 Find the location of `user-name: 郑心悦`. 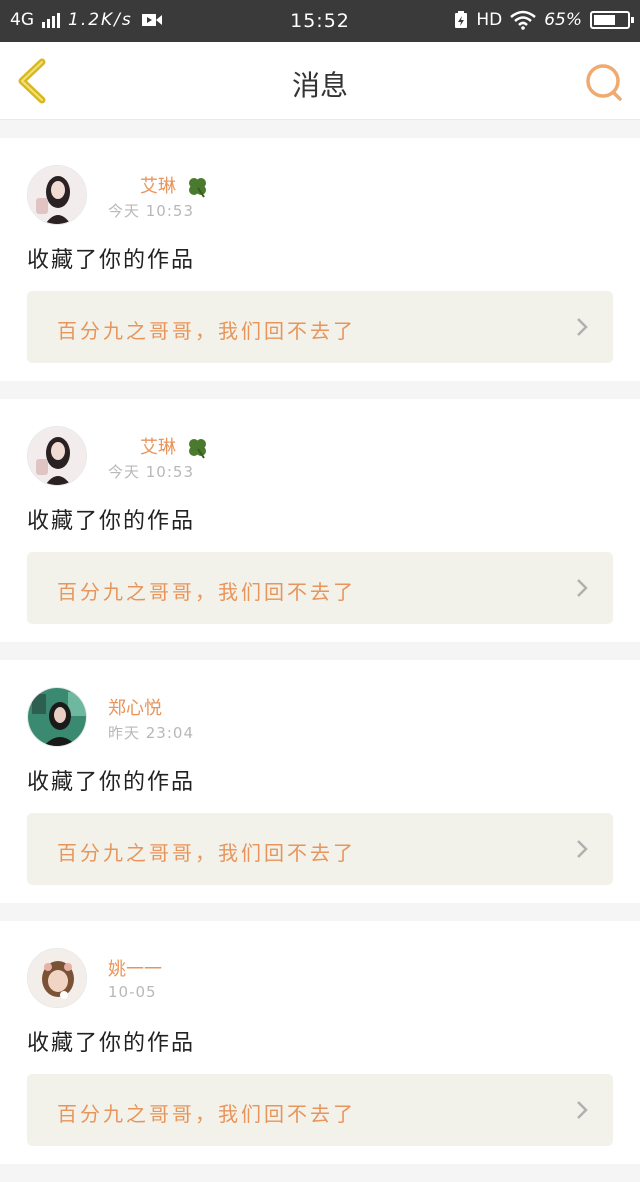

user-name: 郑心悦 is located at coordinates (135, 707).